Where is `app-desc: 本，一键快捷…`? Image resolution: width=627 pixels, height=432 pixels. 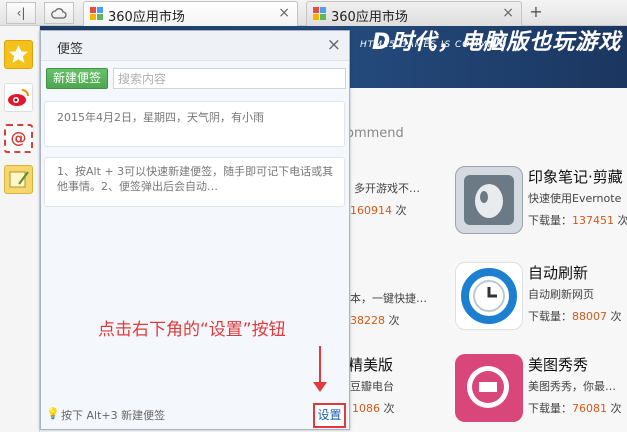
app-desc: 本，一键快捷… is located at coordinates (388, 298).